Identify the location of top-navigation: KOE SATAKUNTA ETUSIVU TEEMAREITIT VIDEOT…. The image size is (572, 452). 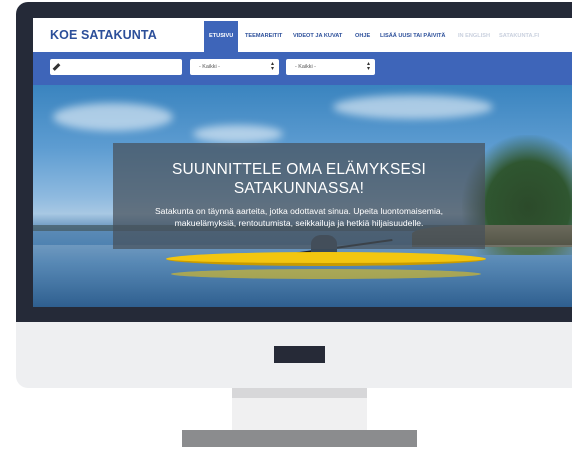
(302, 35).